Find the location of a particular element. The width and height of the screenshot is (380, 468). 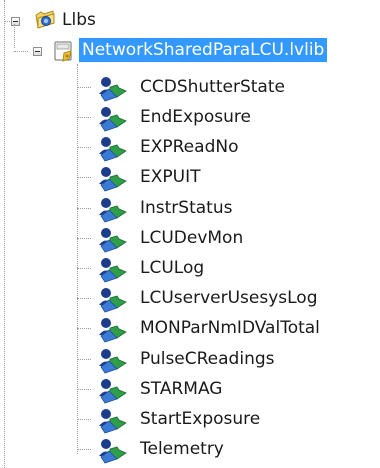

tree-item-label: NetworkSharedParaLCU.lvlib is located at coordinates (203, 50).